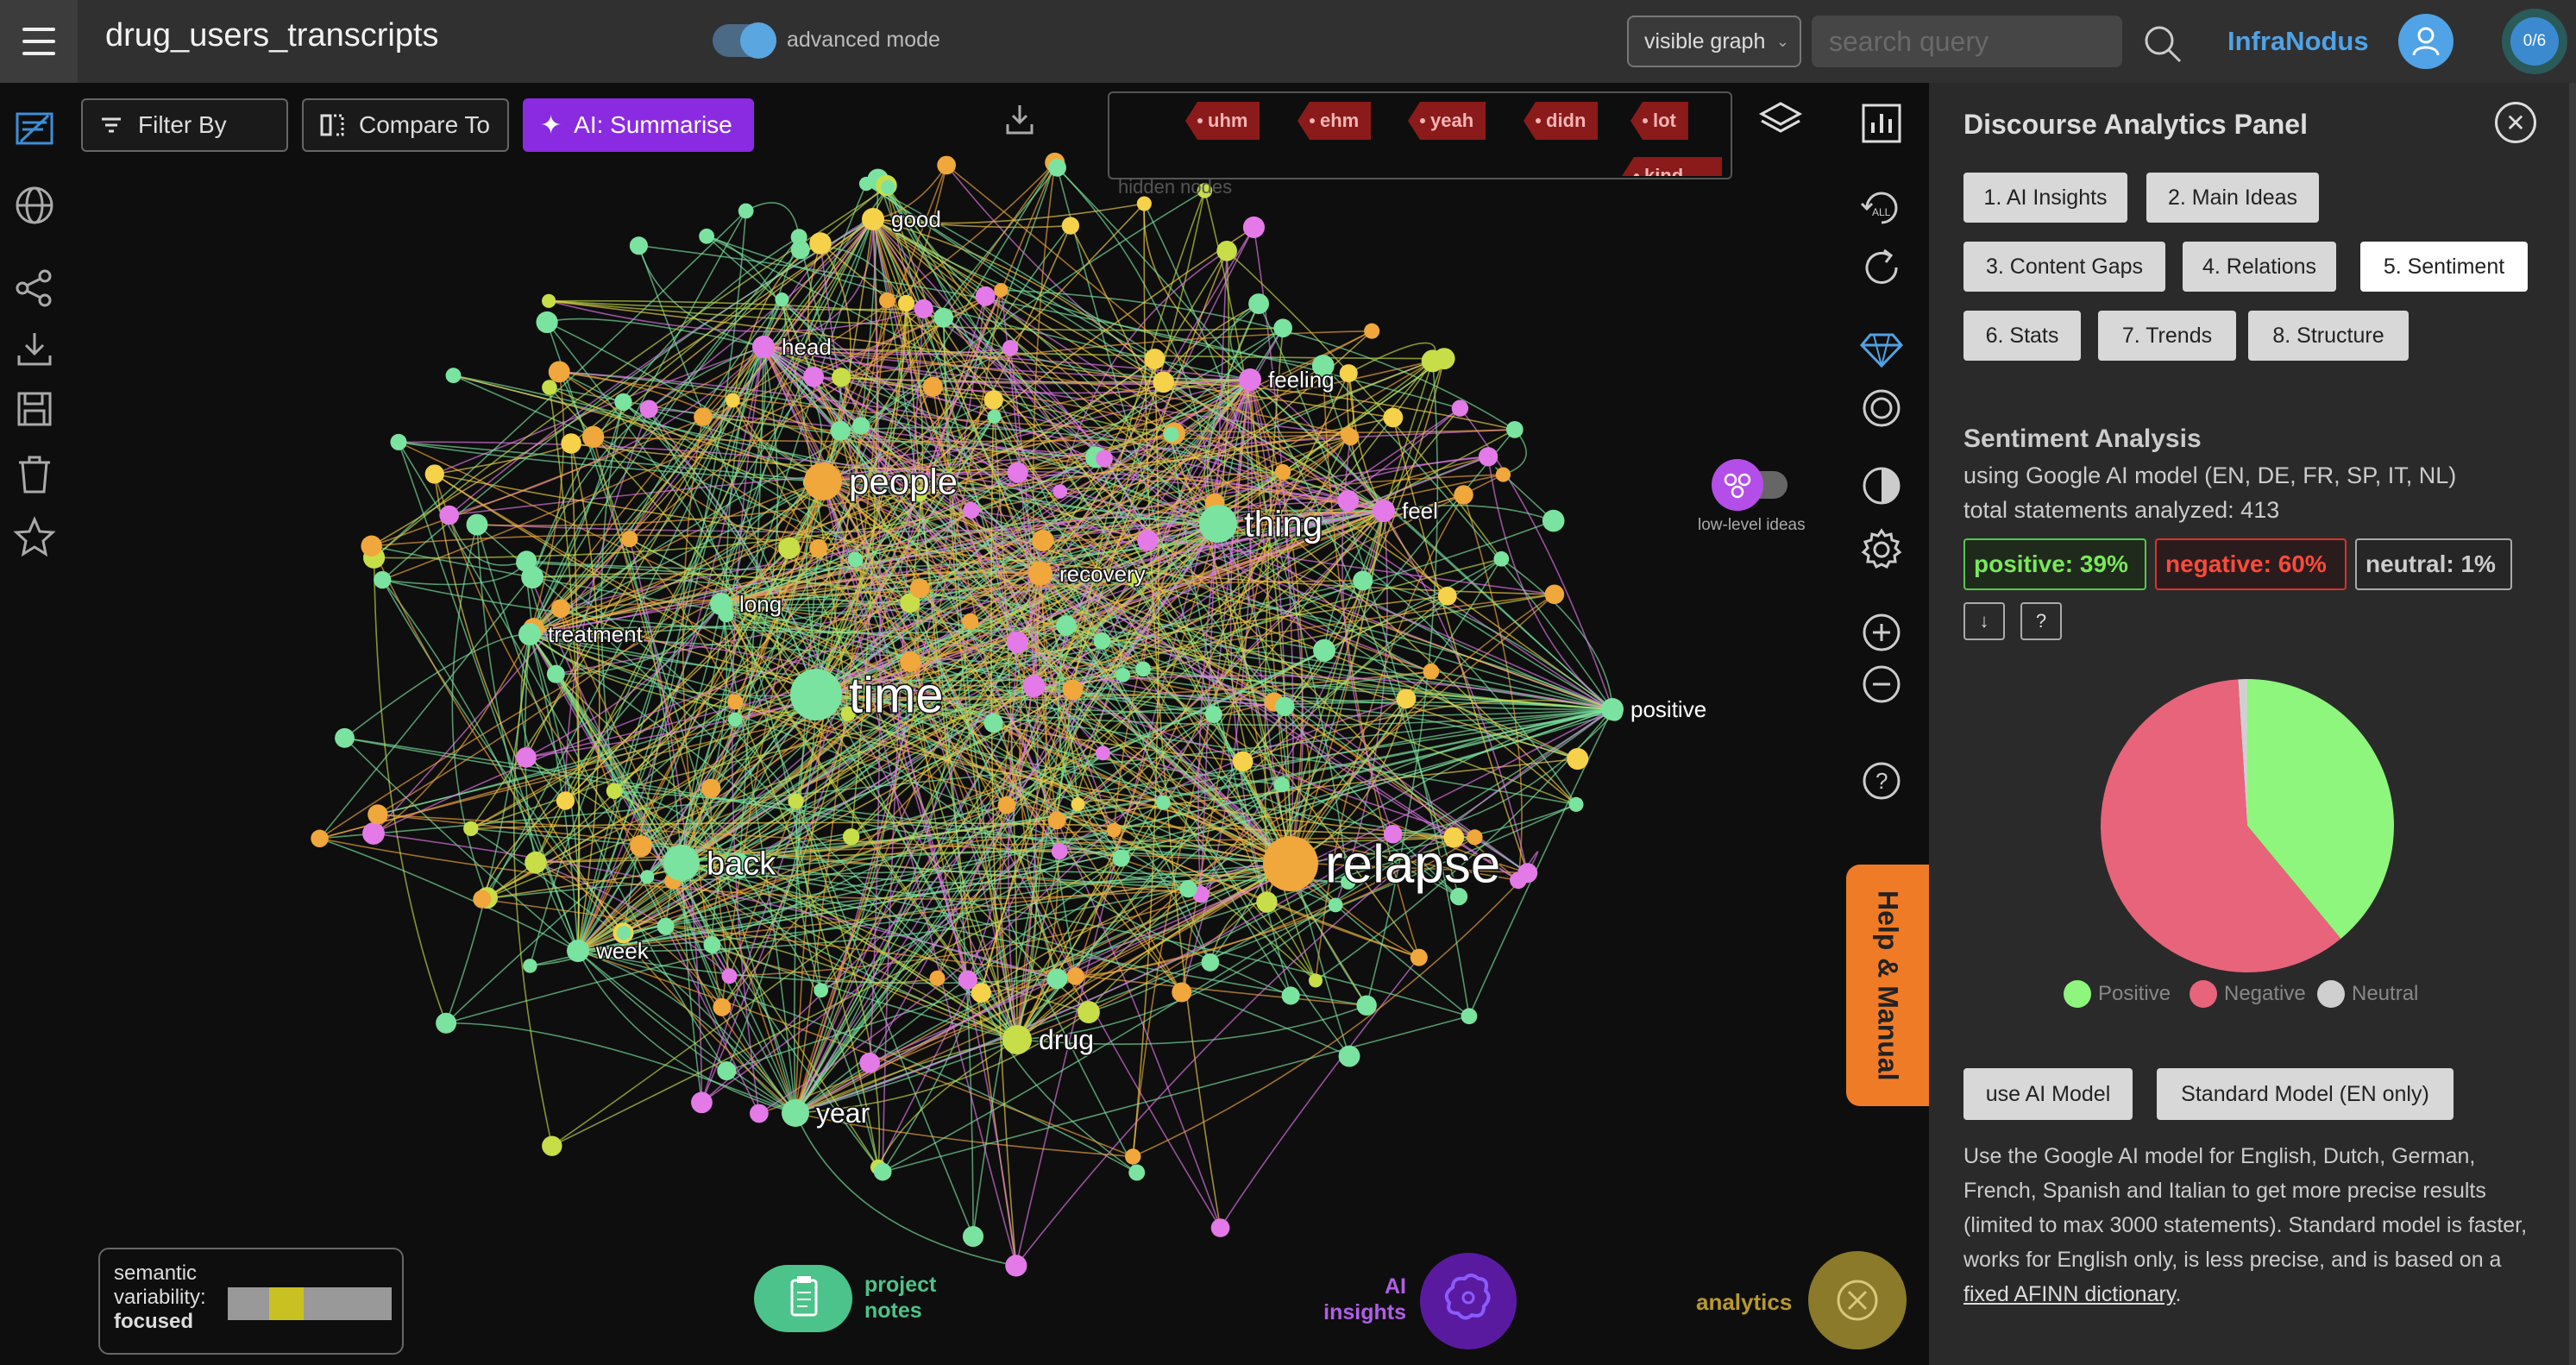  What do you see at coordinates (2069, 1294) in the screenshot?
I see `afinn-dictionary-link: fixed AFINN dictionary` at bounding box center [2069, 1294].